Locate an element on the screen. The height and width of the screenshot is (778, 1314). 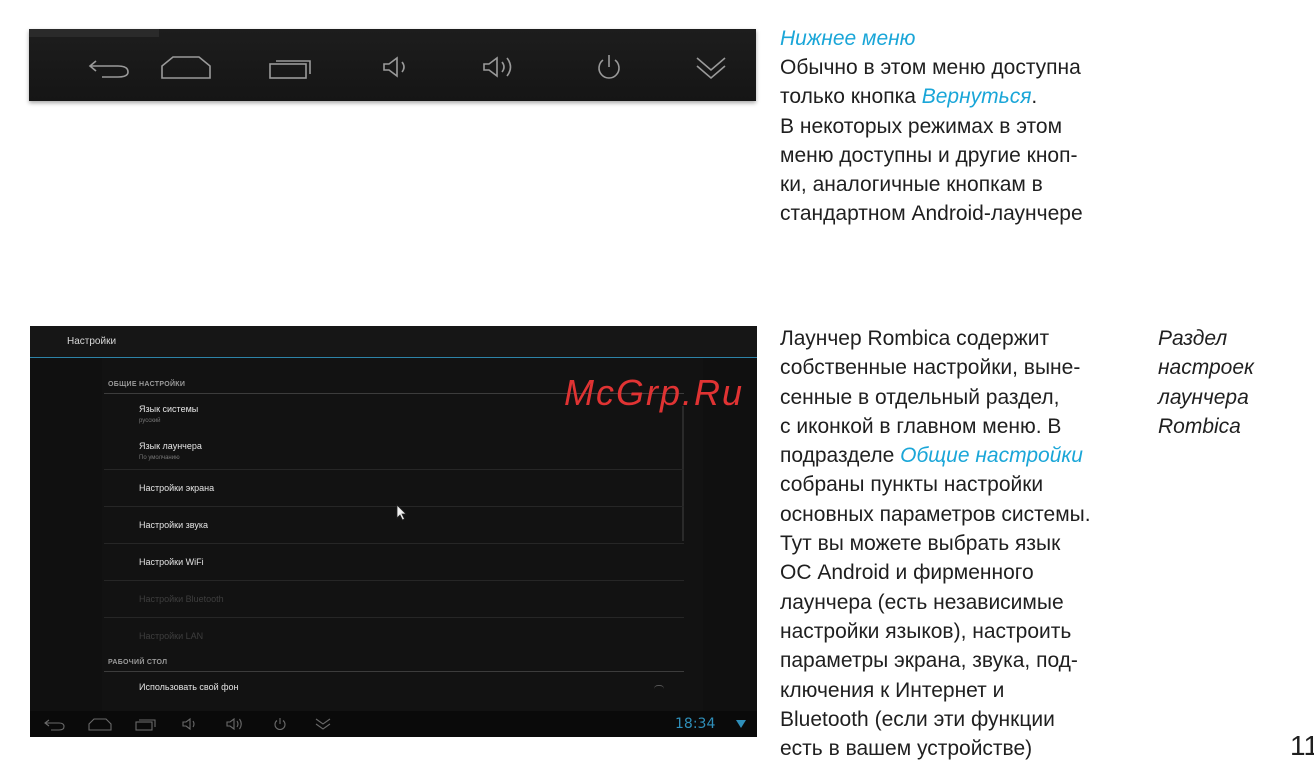
back-term: Вернуться is located at coordinates (976, 97).